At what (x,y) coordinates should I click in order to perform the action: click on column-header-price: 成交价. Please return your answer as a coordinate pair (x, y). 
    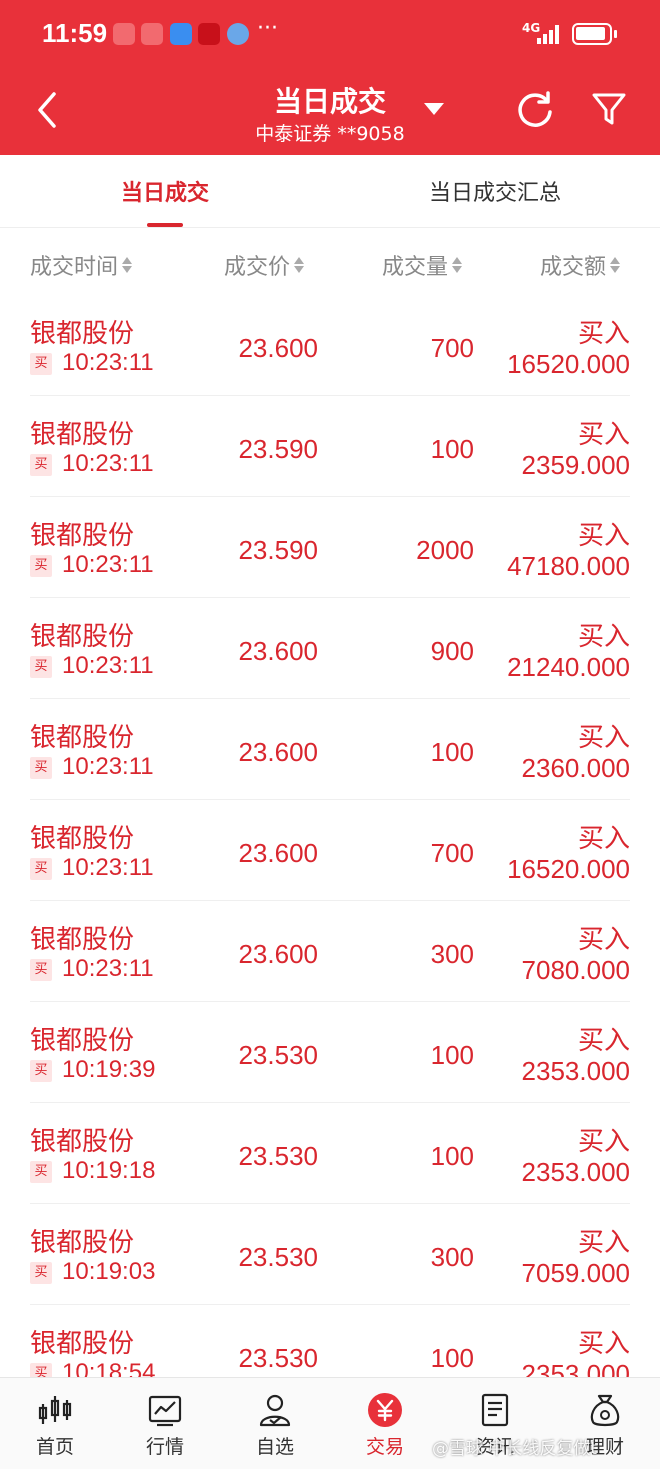
    Looking at the image, I should click on (264, 265).